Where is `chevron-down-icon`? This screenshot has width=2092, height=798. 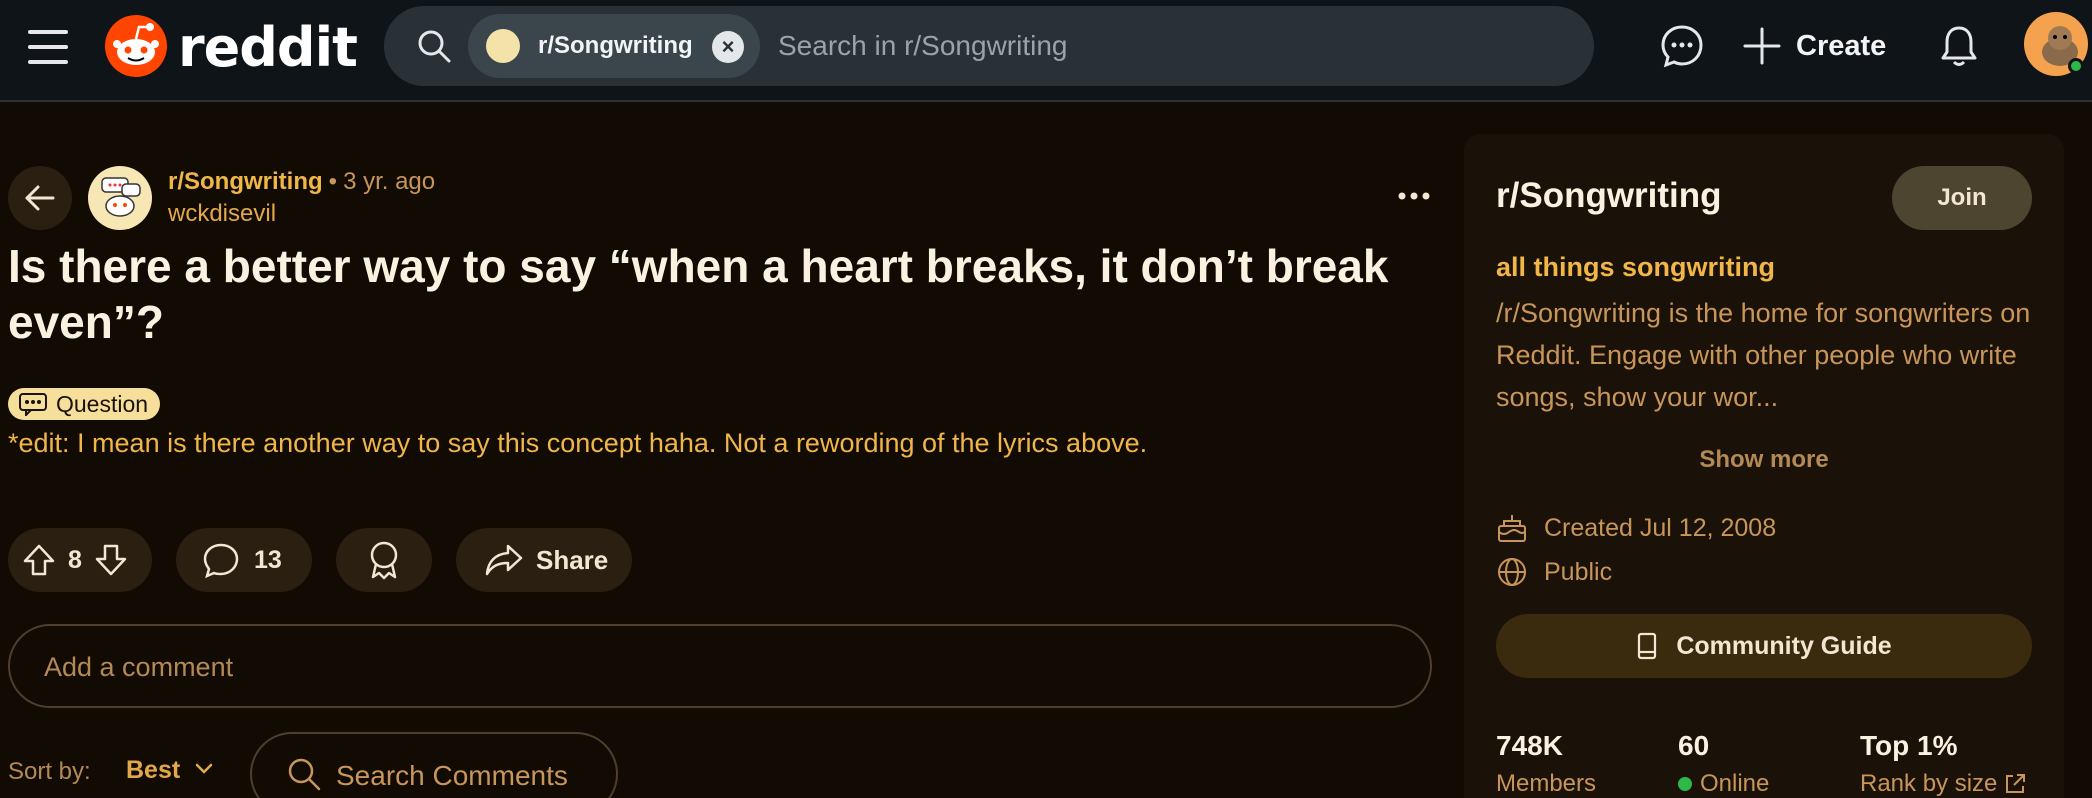 chevron-down-icon is located at coordinates (204, 769).